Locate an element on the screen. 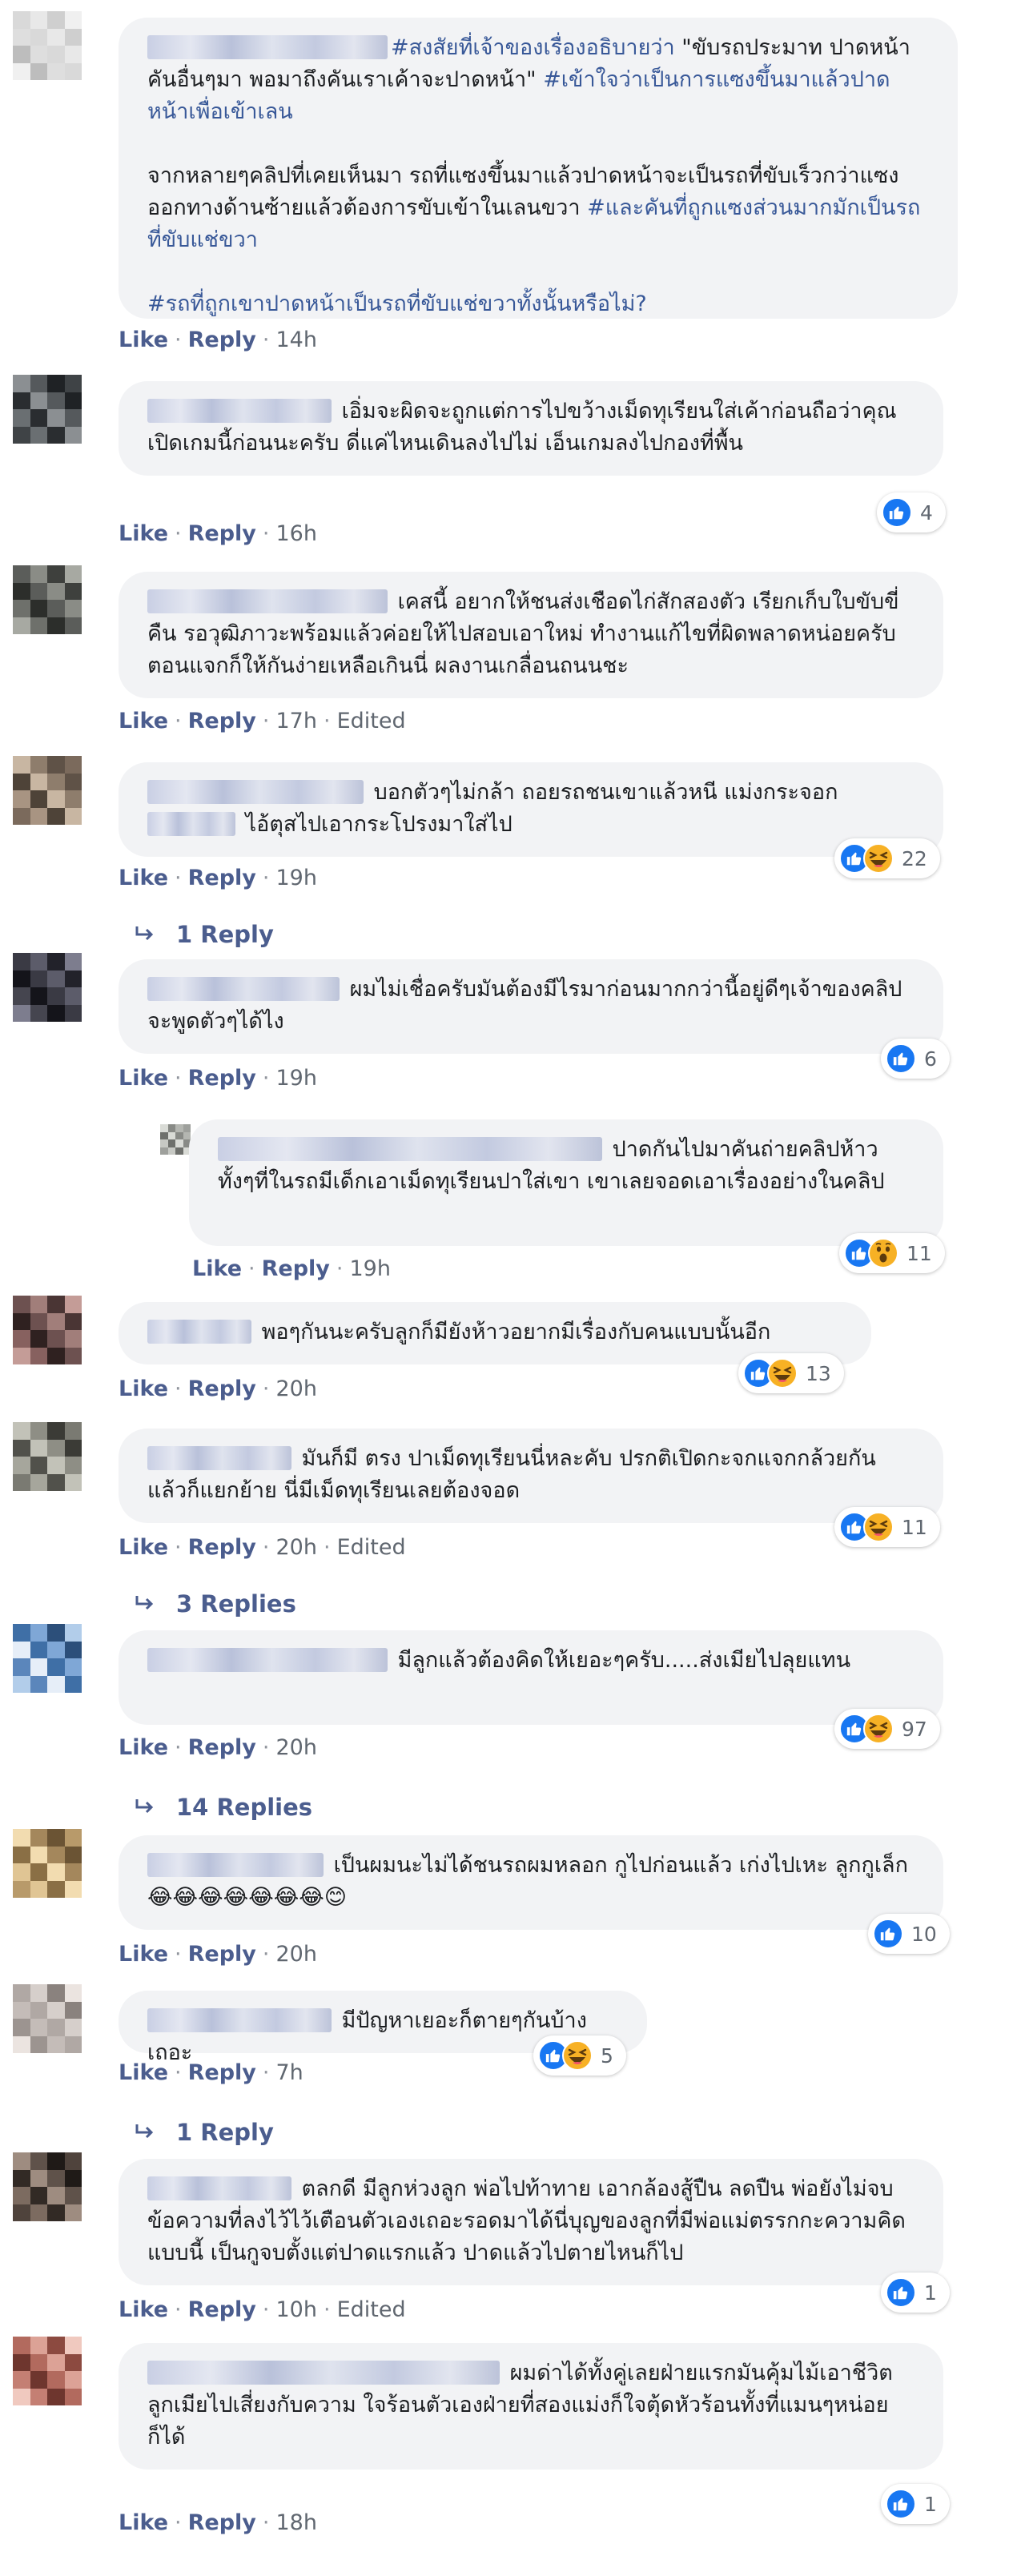  view-replies-link: 14 Replies is located at coordinates (224, 1807).